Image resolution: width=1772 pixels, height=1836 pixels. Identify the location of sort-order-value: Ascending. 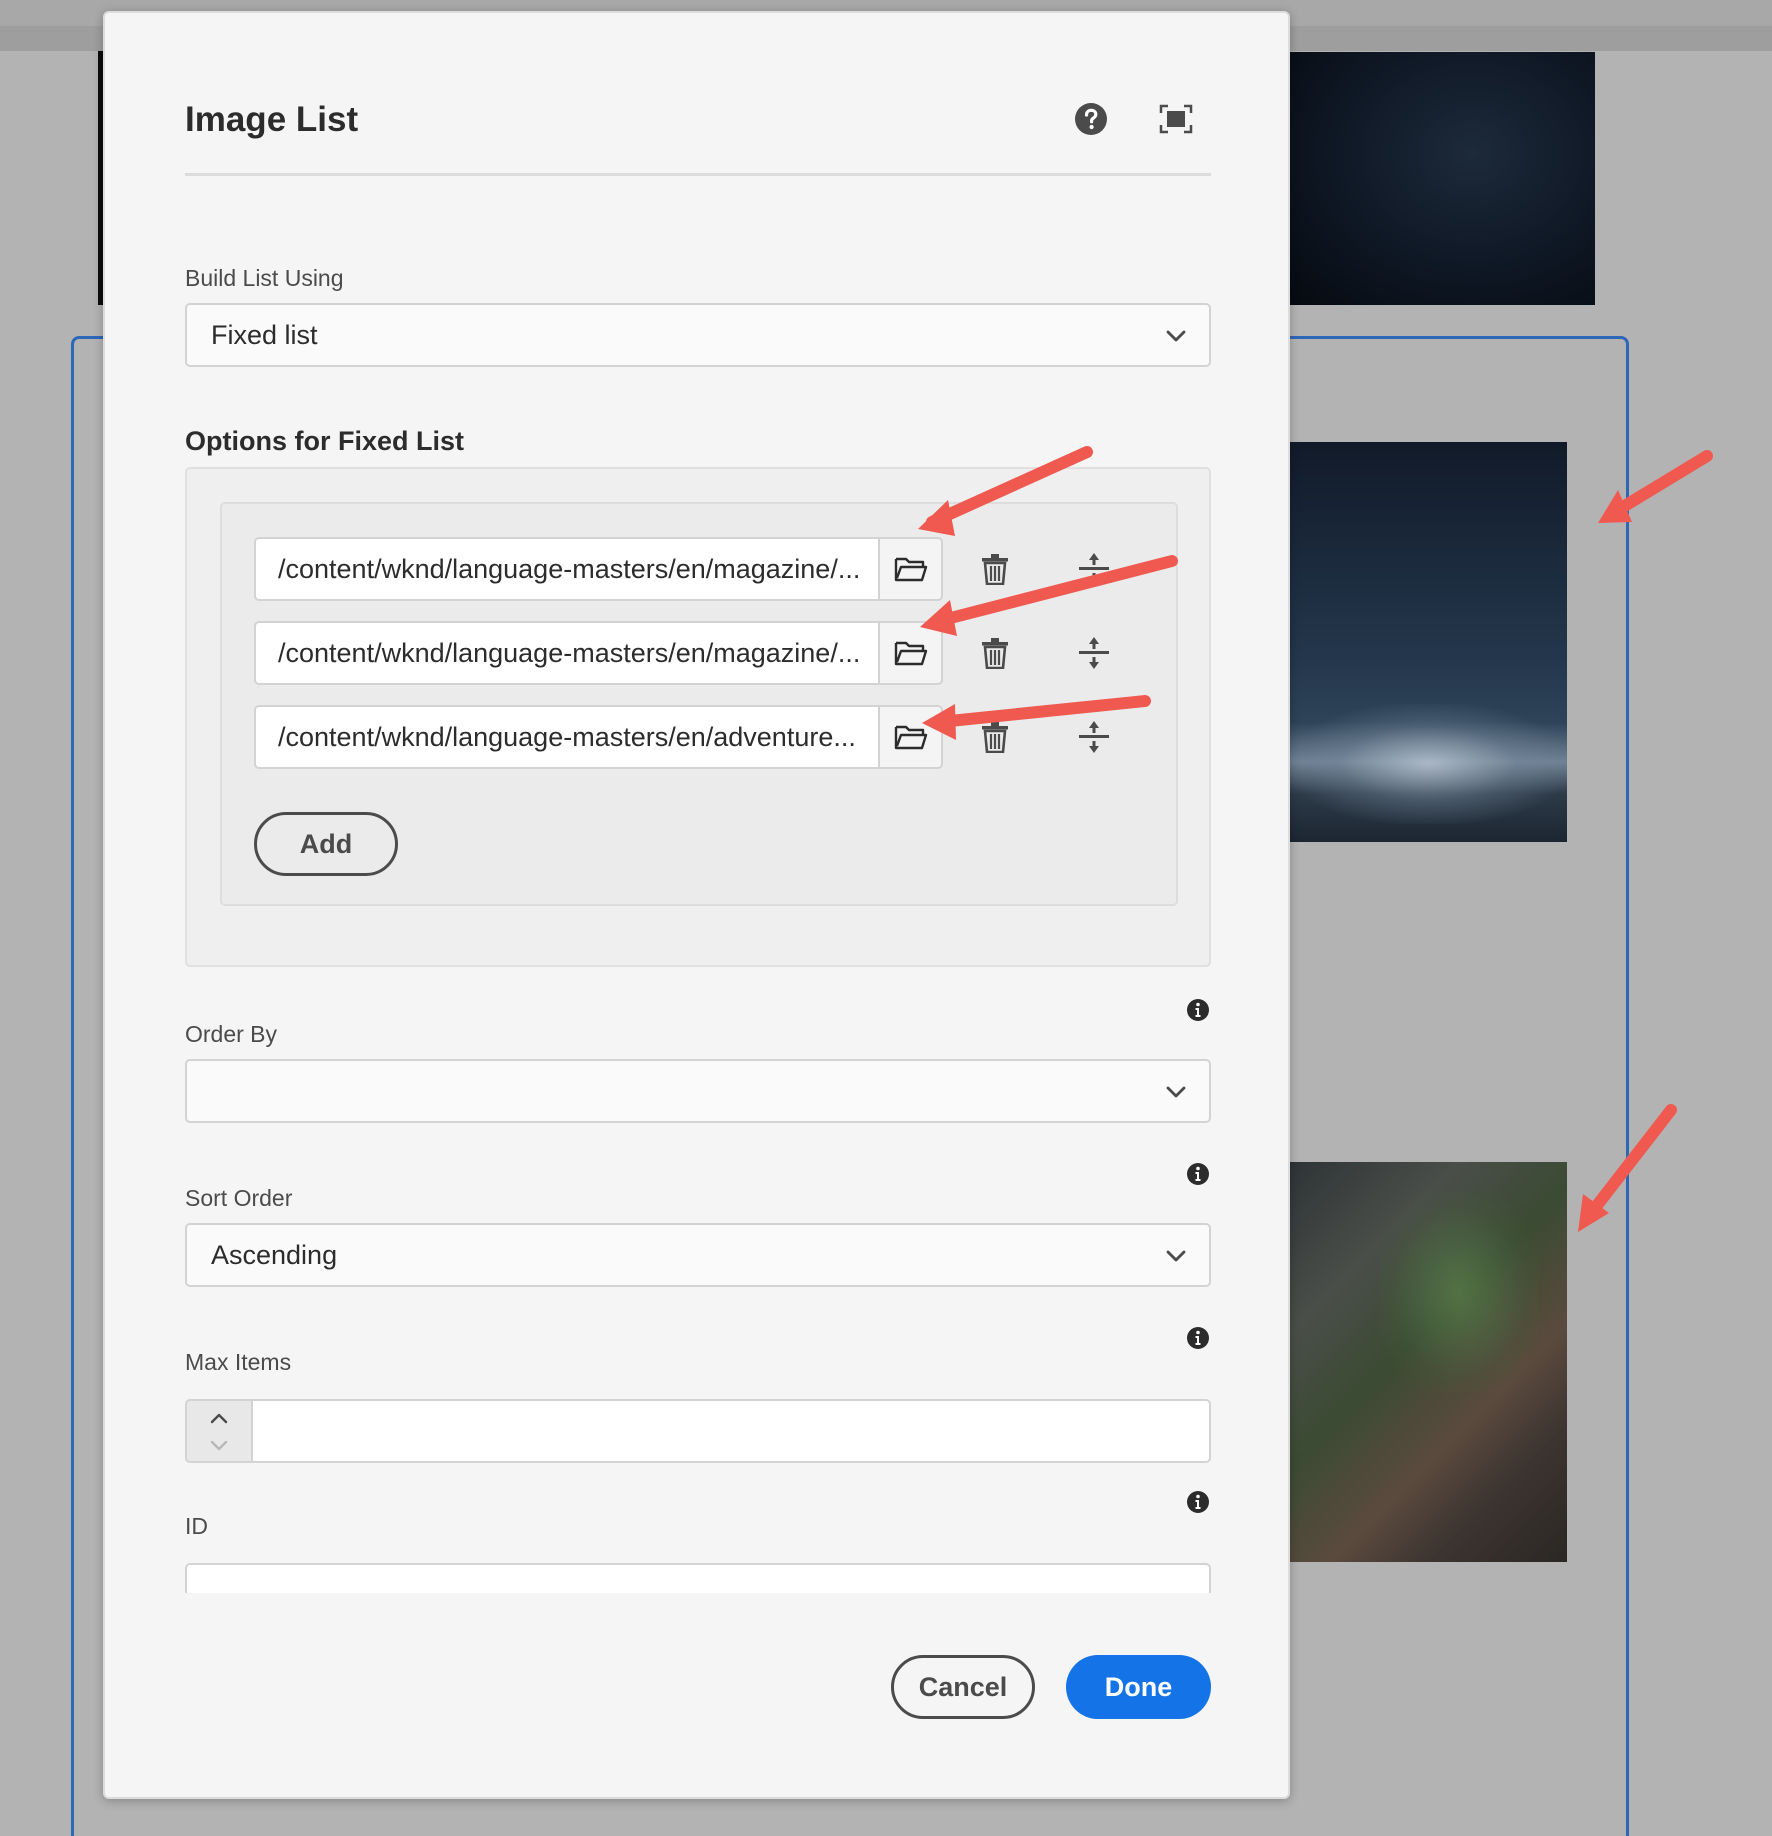
(274, 1254).